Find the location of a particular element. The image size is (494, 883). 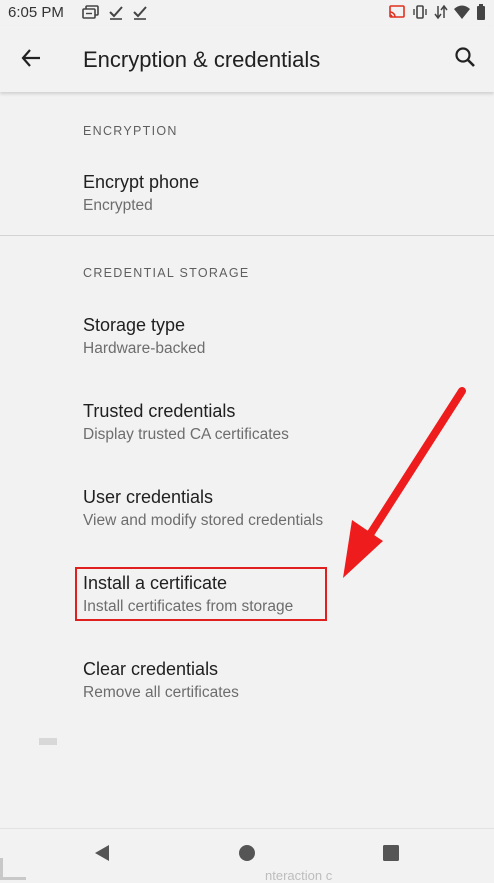

pref-title: Encrypt phone is located at coordinates (141, 182).